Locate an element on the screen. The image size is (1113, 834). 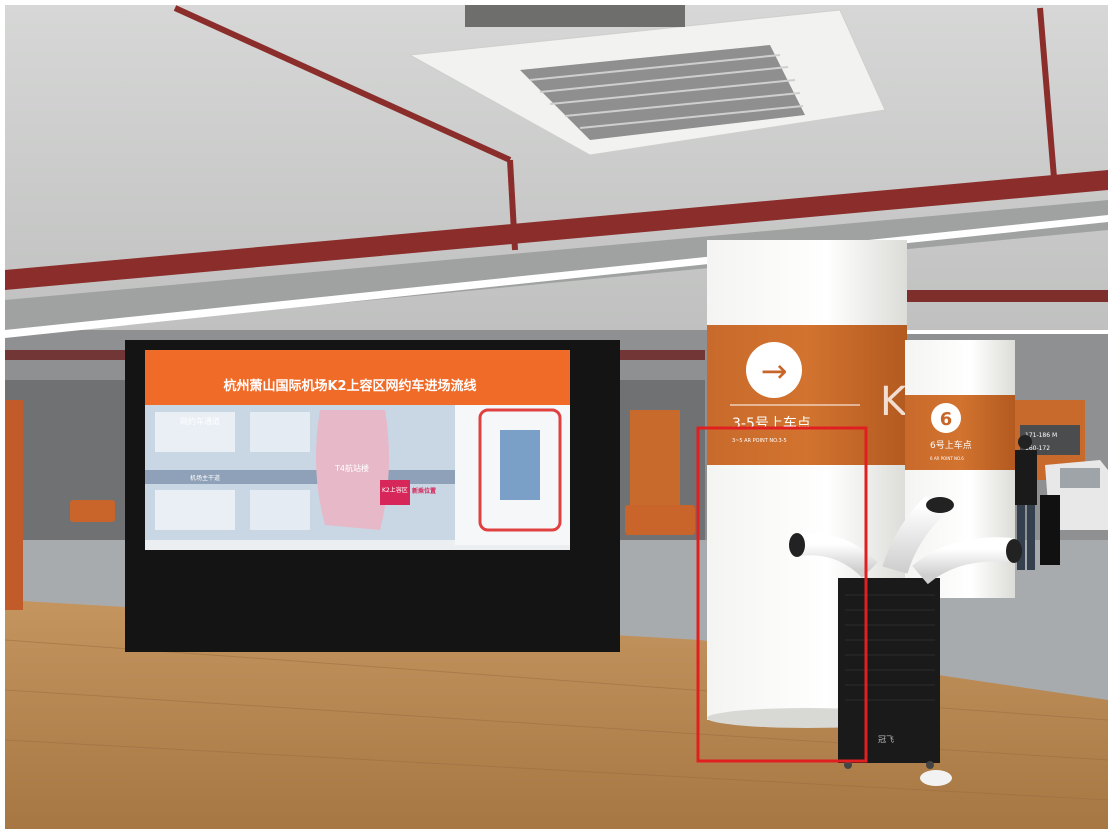
distant-pillar is located at coordinates (655, 465).